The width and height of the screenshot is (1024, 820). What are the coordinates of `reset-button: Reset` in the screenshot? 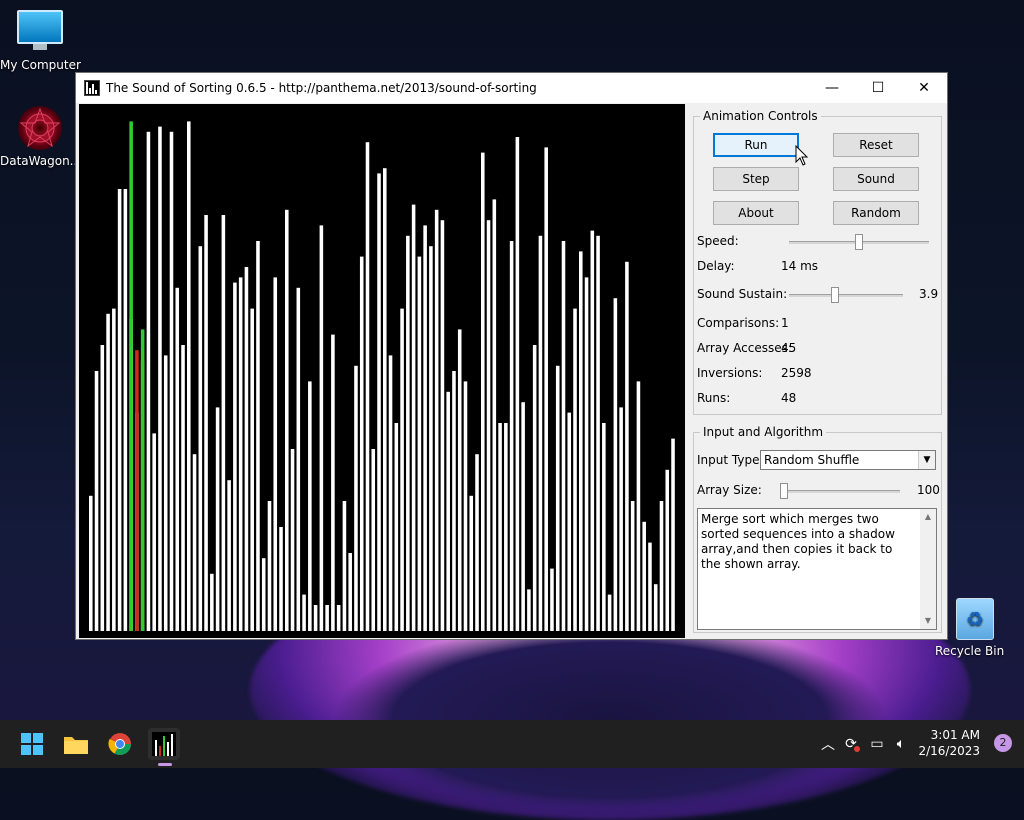 It's located at (876, 145).